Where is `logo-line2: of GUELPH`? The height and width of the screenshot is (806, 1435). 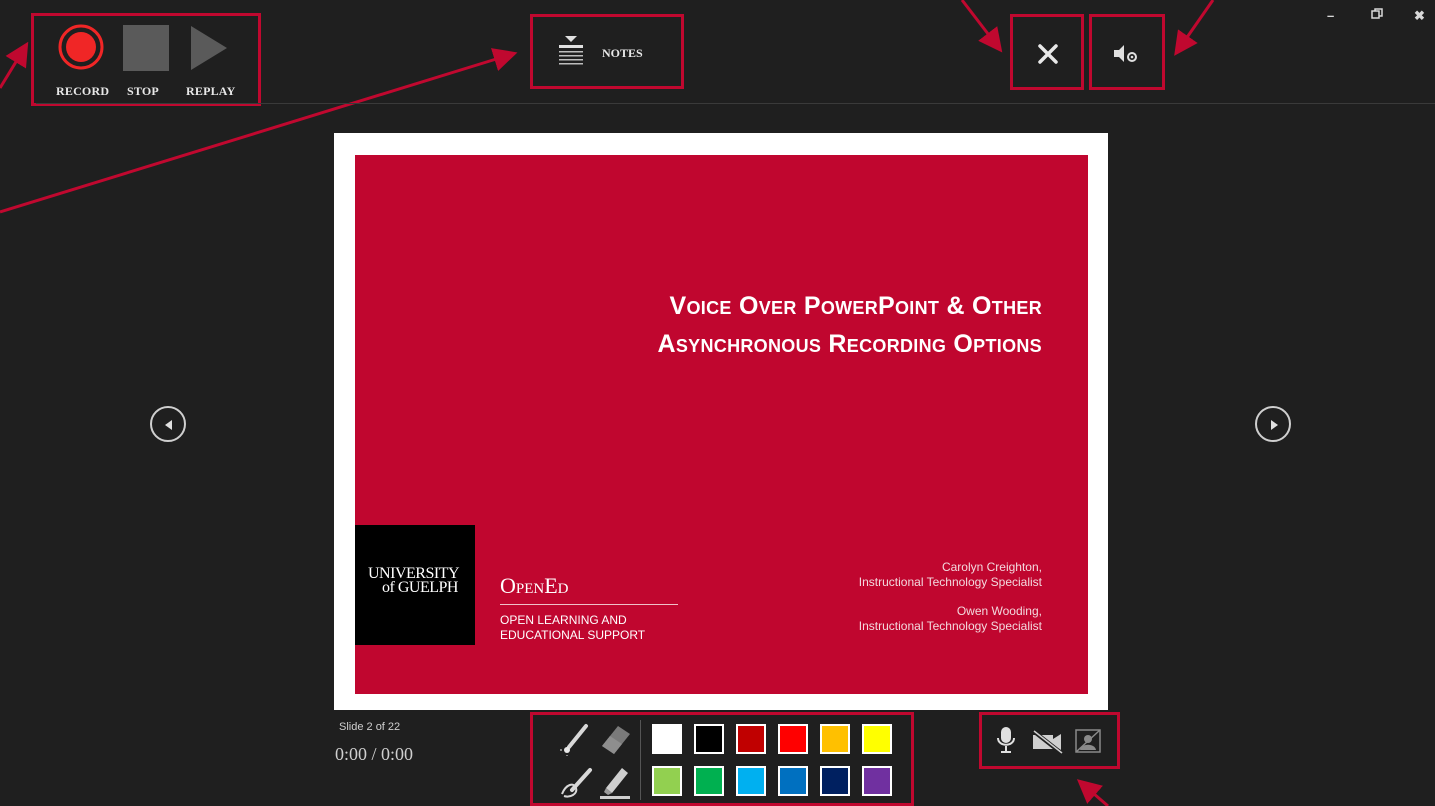 logo-line2: of GUELPH is located at coordinates (420, 587).